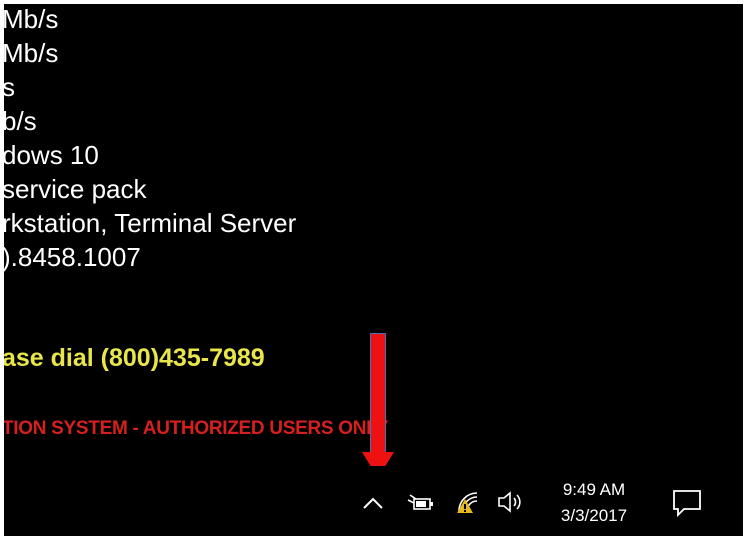  What do you see at coordinates (196, 428) in the screenshot?
I see `authorized-users-warning: TION SYSTEM - AUTHORIZED USERS ONLY` at bounding box center [196, 428].